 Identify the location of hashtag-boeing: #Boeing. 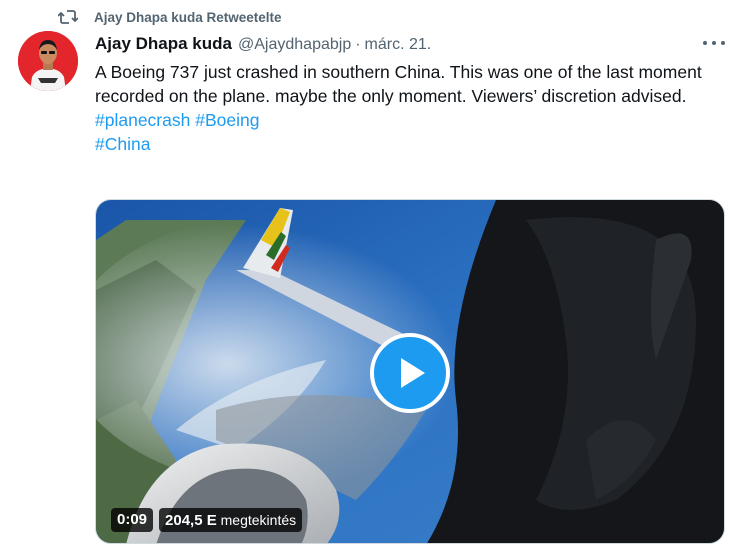
(227, 120).